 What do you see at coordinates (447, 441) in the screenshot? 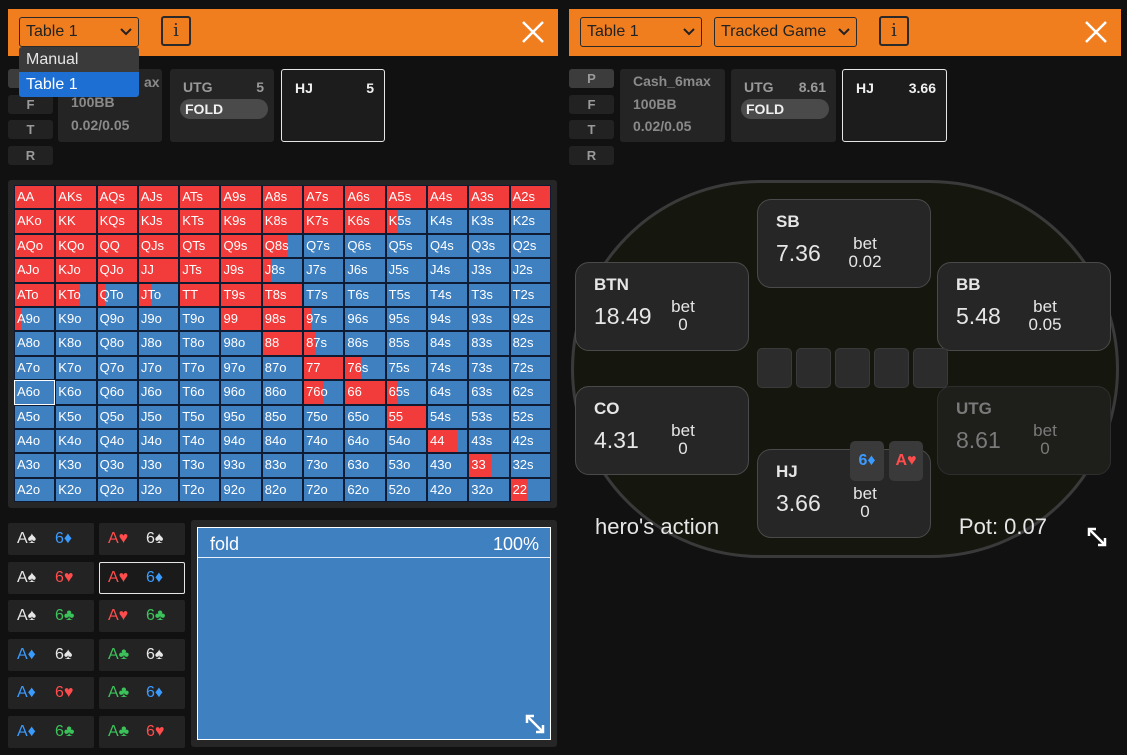
I see `range-cell: 44` at bounding box center [447, 441].